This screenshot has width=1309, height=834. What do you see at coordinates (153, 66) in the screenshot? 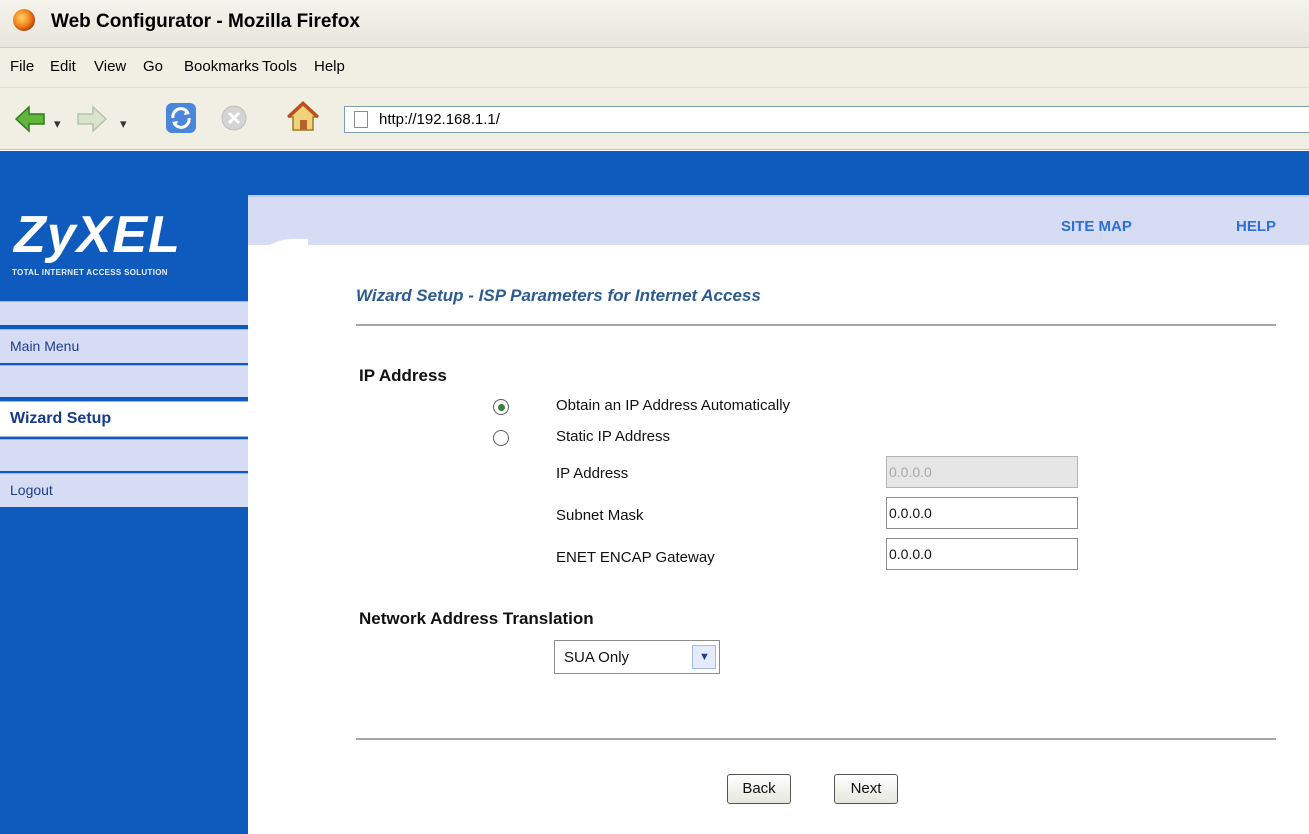
I see `menu-go: Go` at bounding box center [153, 66].